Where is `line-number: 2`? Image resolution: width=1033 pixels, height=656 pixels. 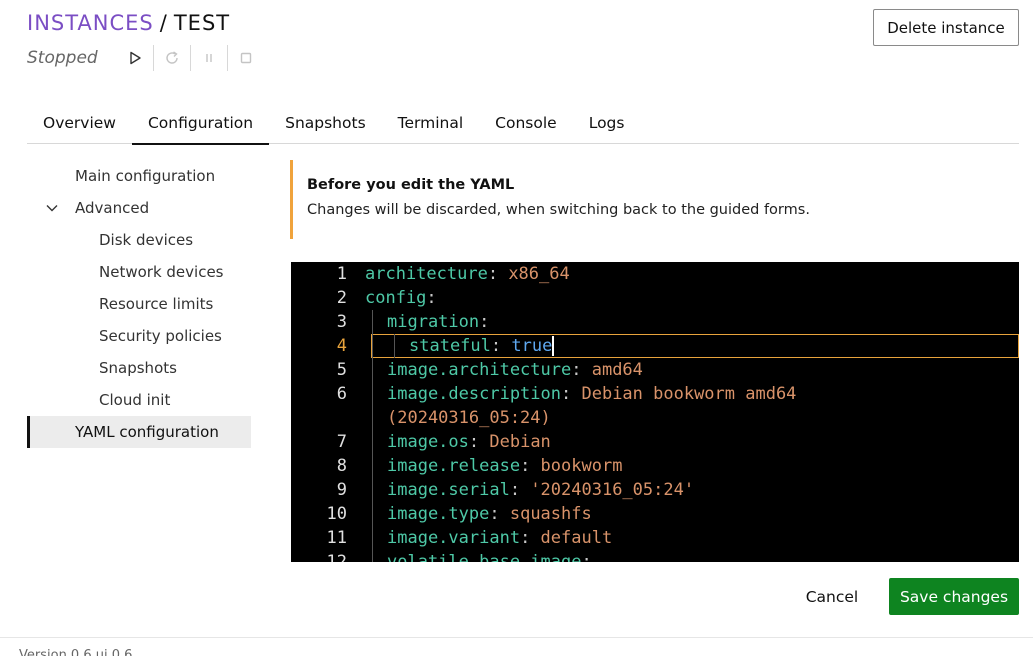
line-number: 2 is located at coordinates (341, 298).